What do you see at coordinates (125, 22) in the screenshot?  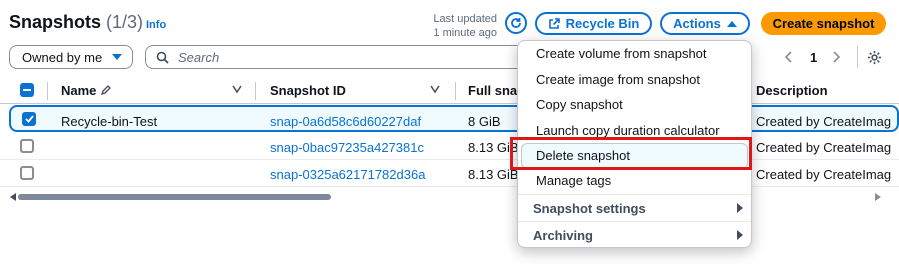 I see `selection-count: (1/3)` at bounding box center [125, 22].